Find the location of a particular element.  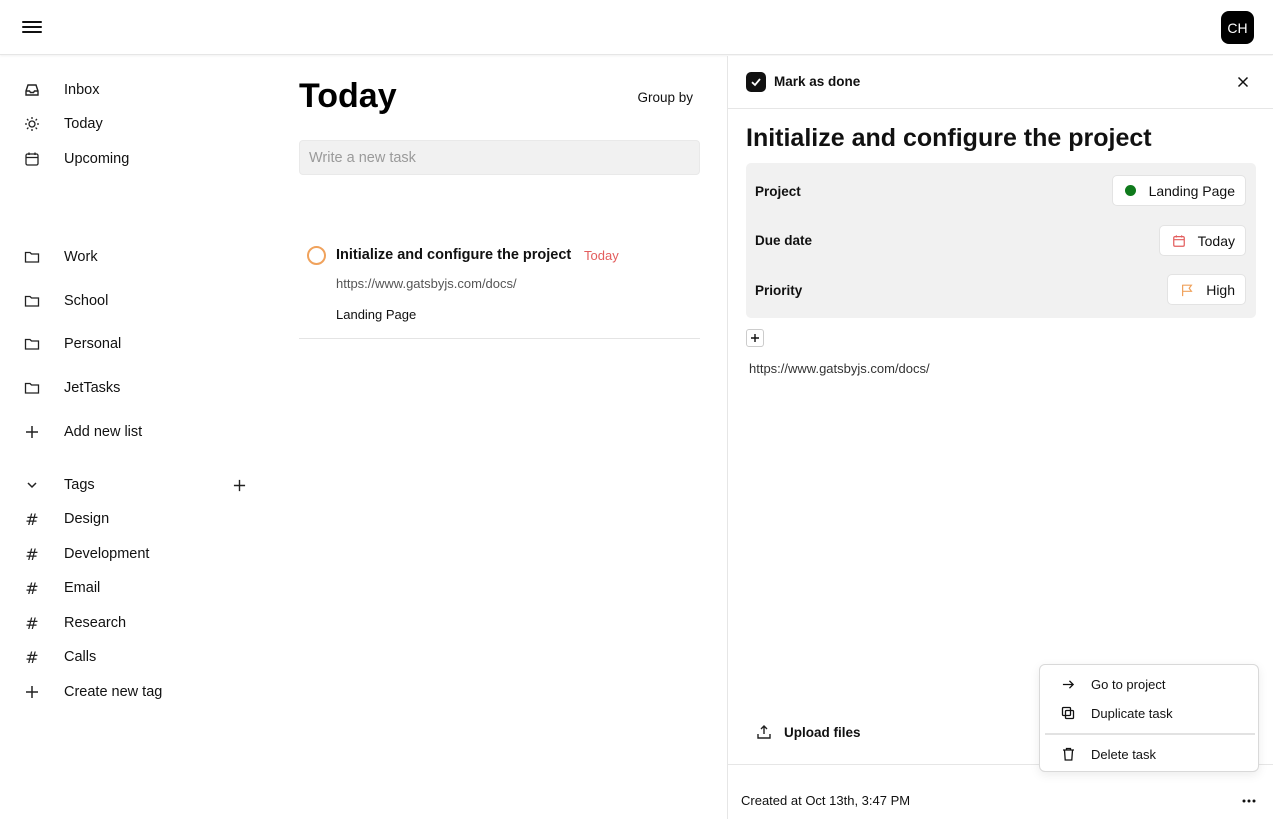

menu-item-label: Duplicate task is located at coordinates (1132, 713).